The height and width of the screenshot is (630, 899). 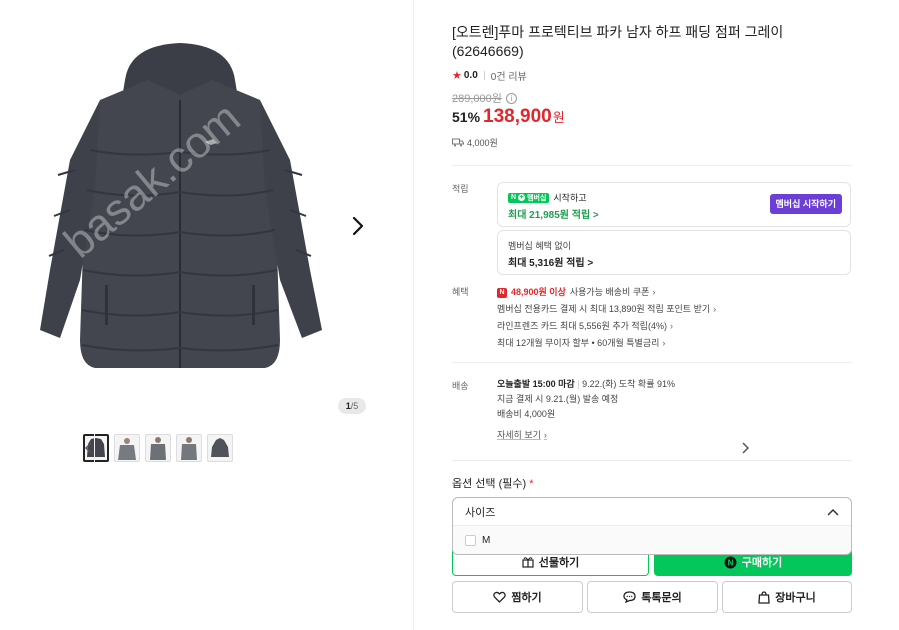 I want to click on counter-total: /5, so click(x=354, y=406).